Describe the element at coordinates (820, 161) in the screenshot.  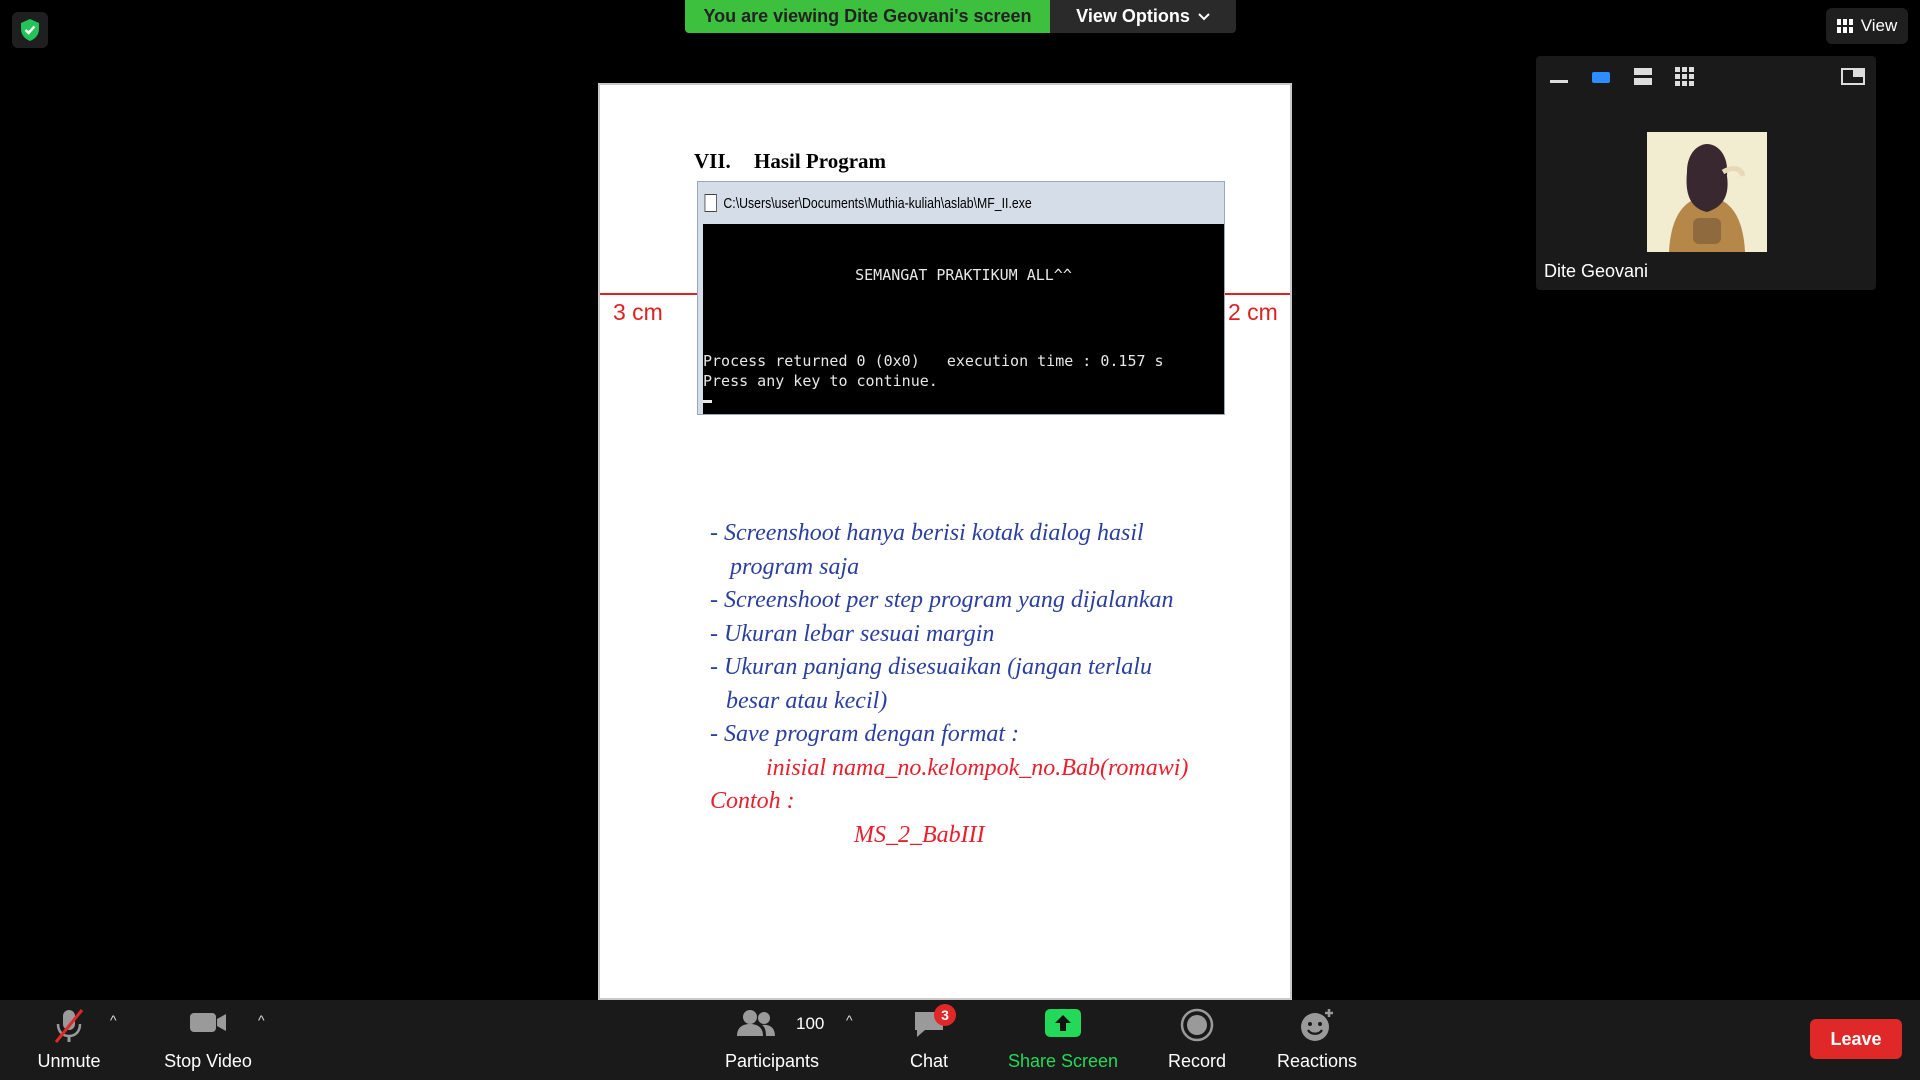
I see `heading-text: Hasil Program` at that location.